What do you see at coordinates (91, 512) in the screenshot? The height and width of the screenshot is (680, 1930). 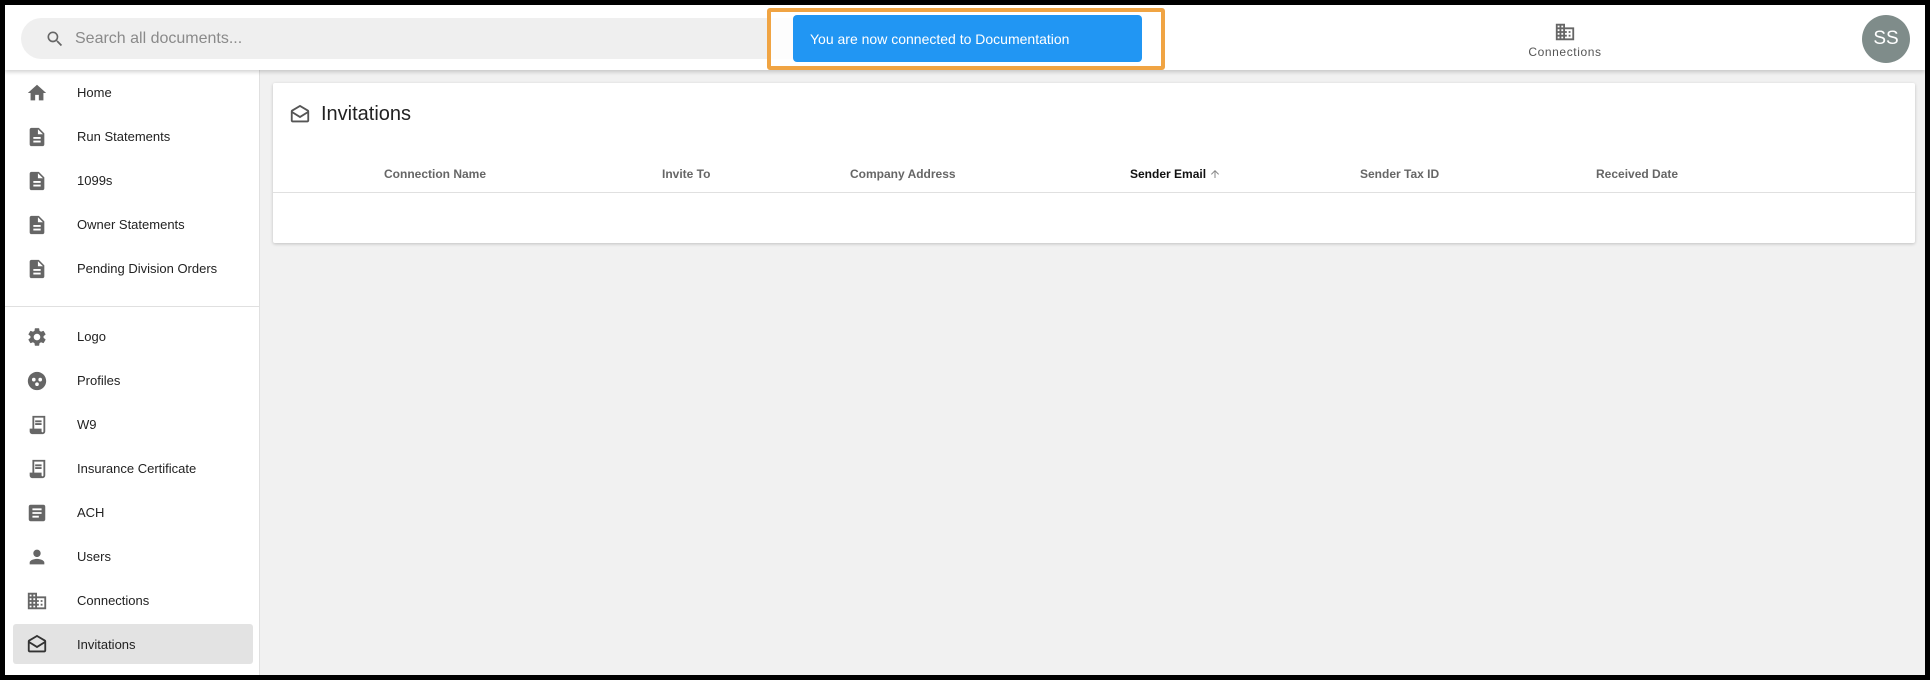 I see `sidebar-item-label: ACH` at bounding box center [91, 512].